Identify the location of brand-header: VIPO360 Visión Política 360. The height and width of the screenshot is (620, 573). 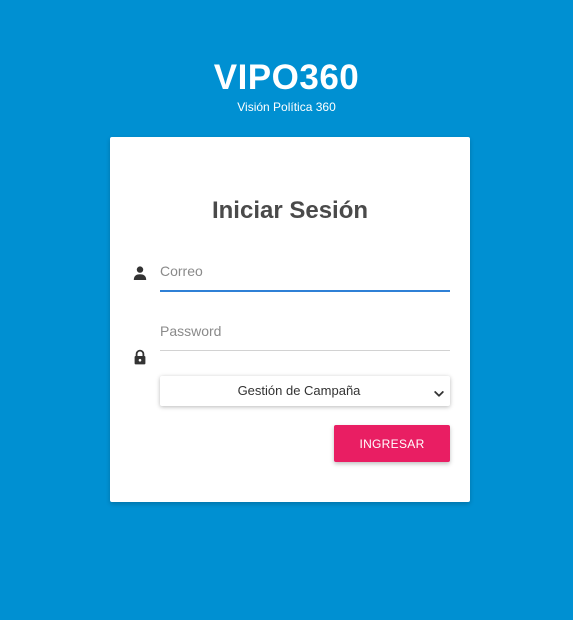
(286, 86).